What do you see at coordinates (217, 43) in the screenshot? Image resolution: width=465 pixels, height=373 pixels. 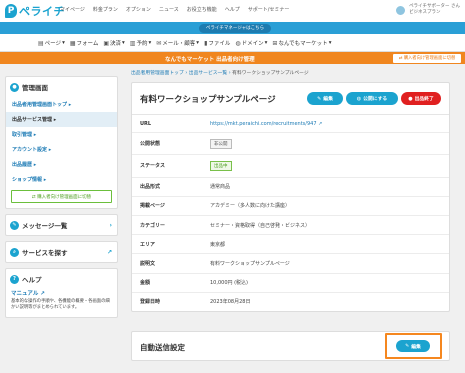 I see `category-file: ▮ ファイル` at bounding box center [217, 43].